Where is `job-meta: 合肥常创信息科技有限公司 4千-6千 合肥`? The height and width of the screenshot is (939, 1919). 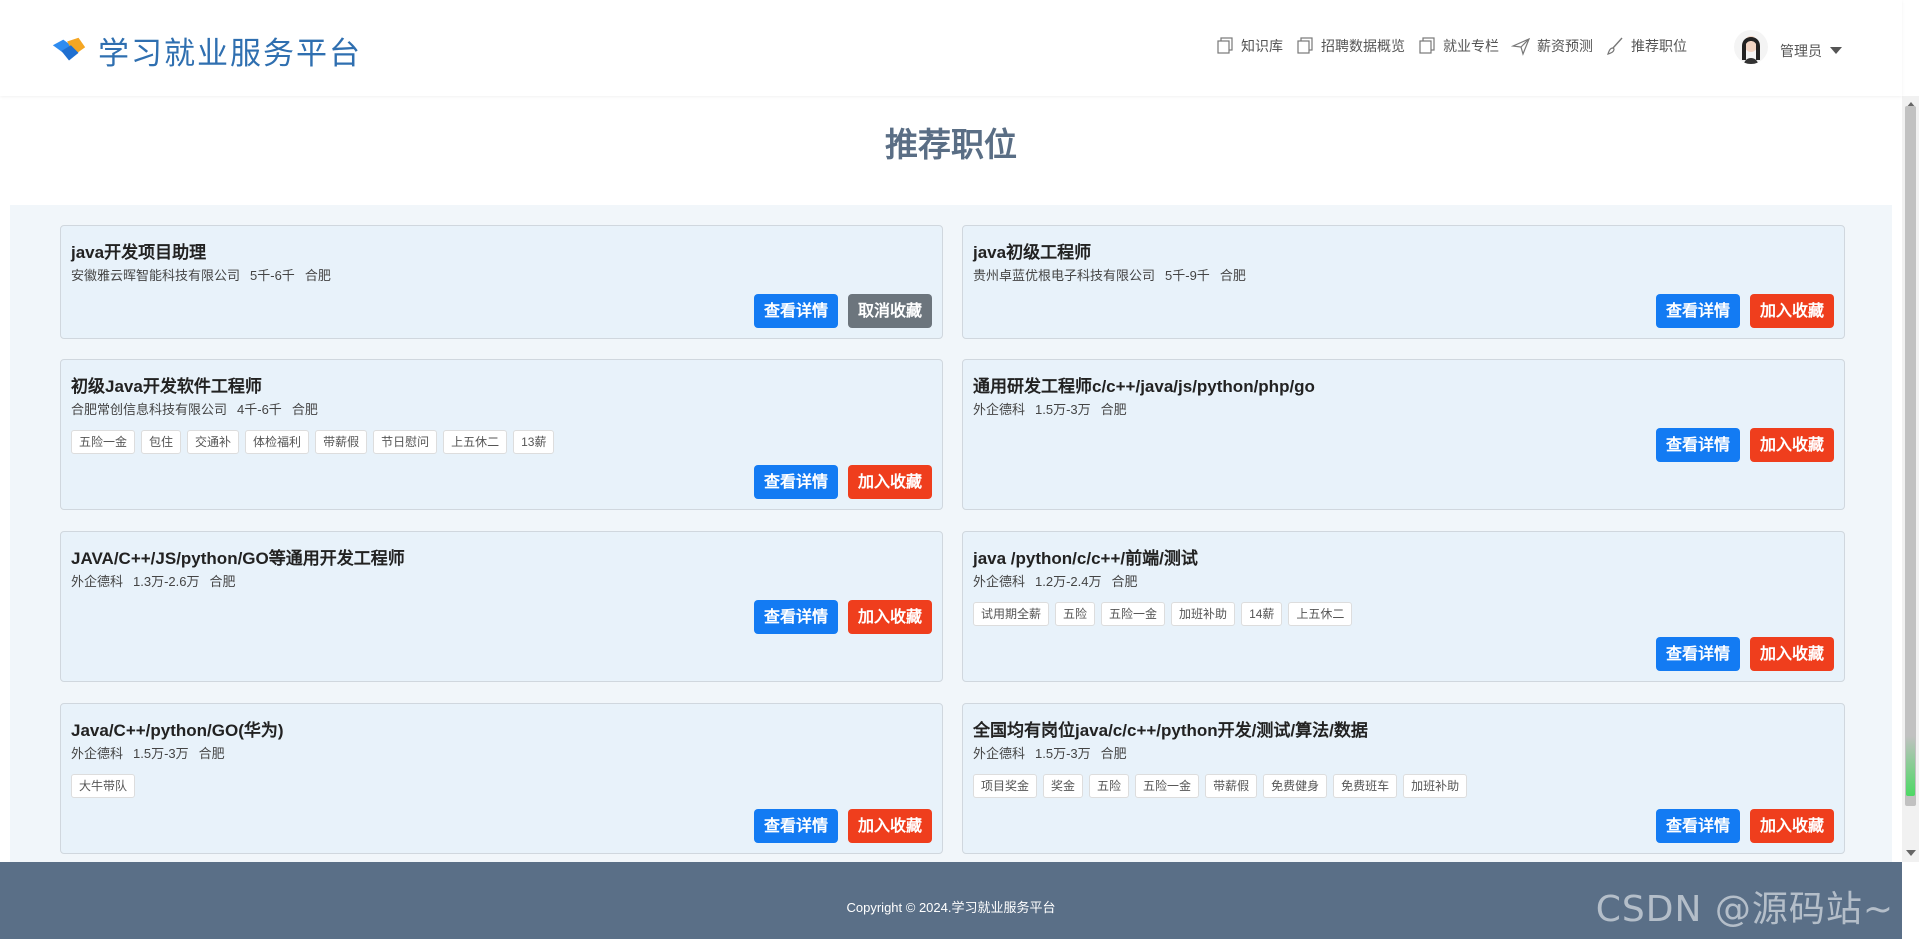 job-meta: 合肥常创信息科技有限公司 4千-6千 合肥 is located at coordinates (199, 408).